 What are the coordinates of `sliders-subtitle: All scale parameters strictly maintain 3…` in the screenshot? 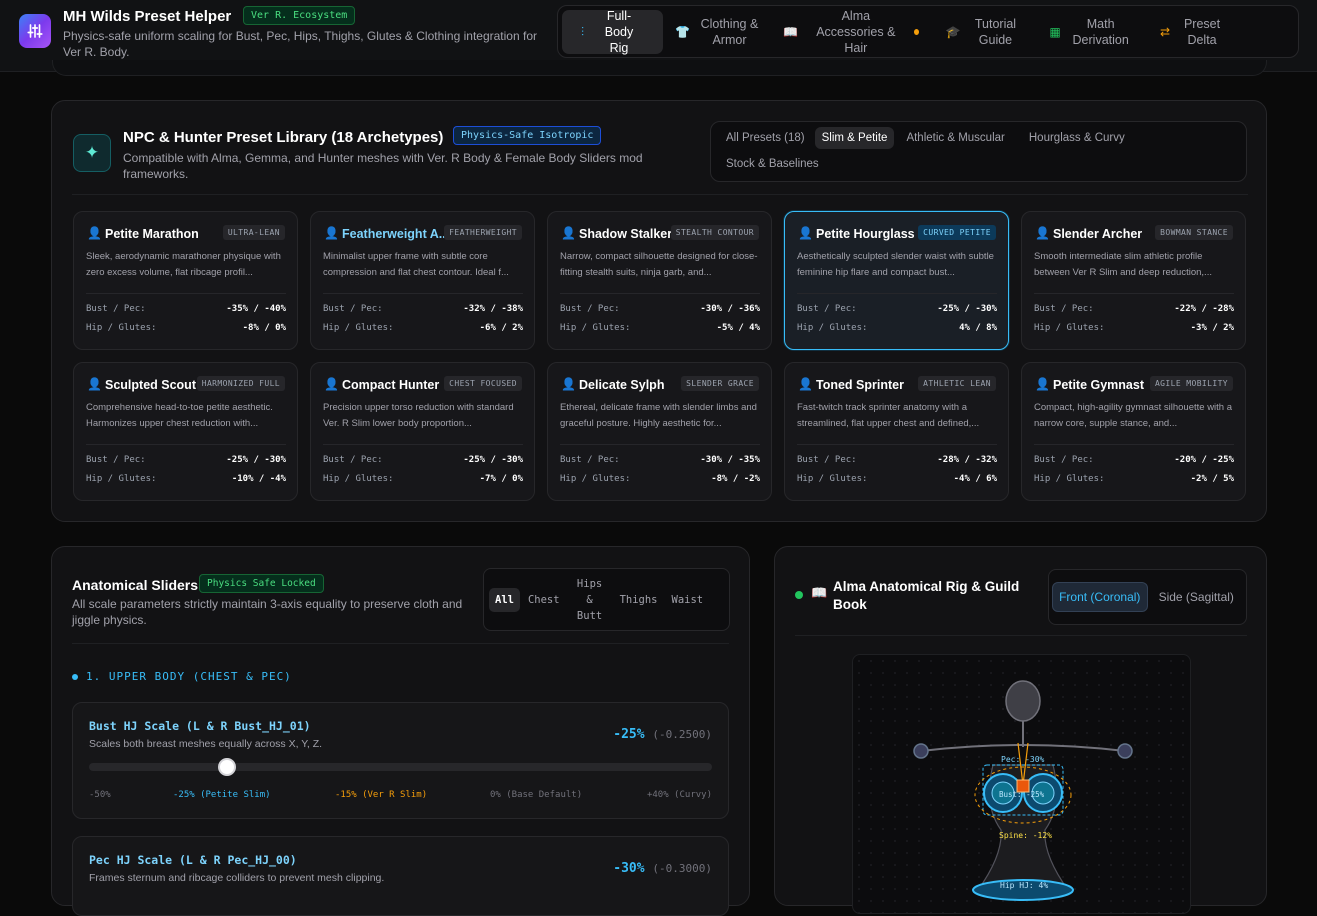 It's located at (267, 612).